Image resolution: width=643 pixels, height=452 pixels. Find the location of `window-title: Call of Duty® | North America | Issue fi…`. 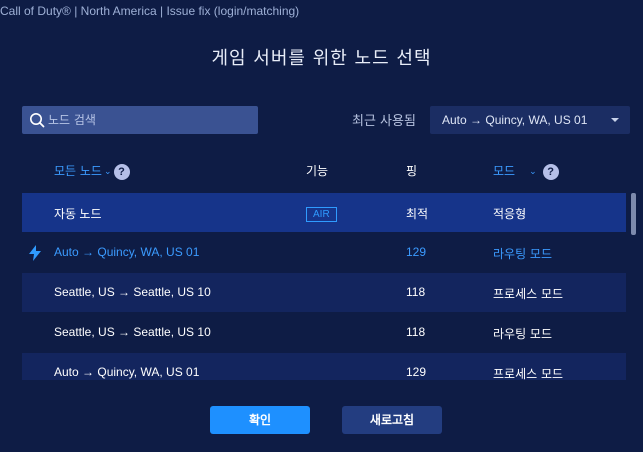

window-title: Call of Duty® | North America | Issue fi… is located at coordinates (150, 11).